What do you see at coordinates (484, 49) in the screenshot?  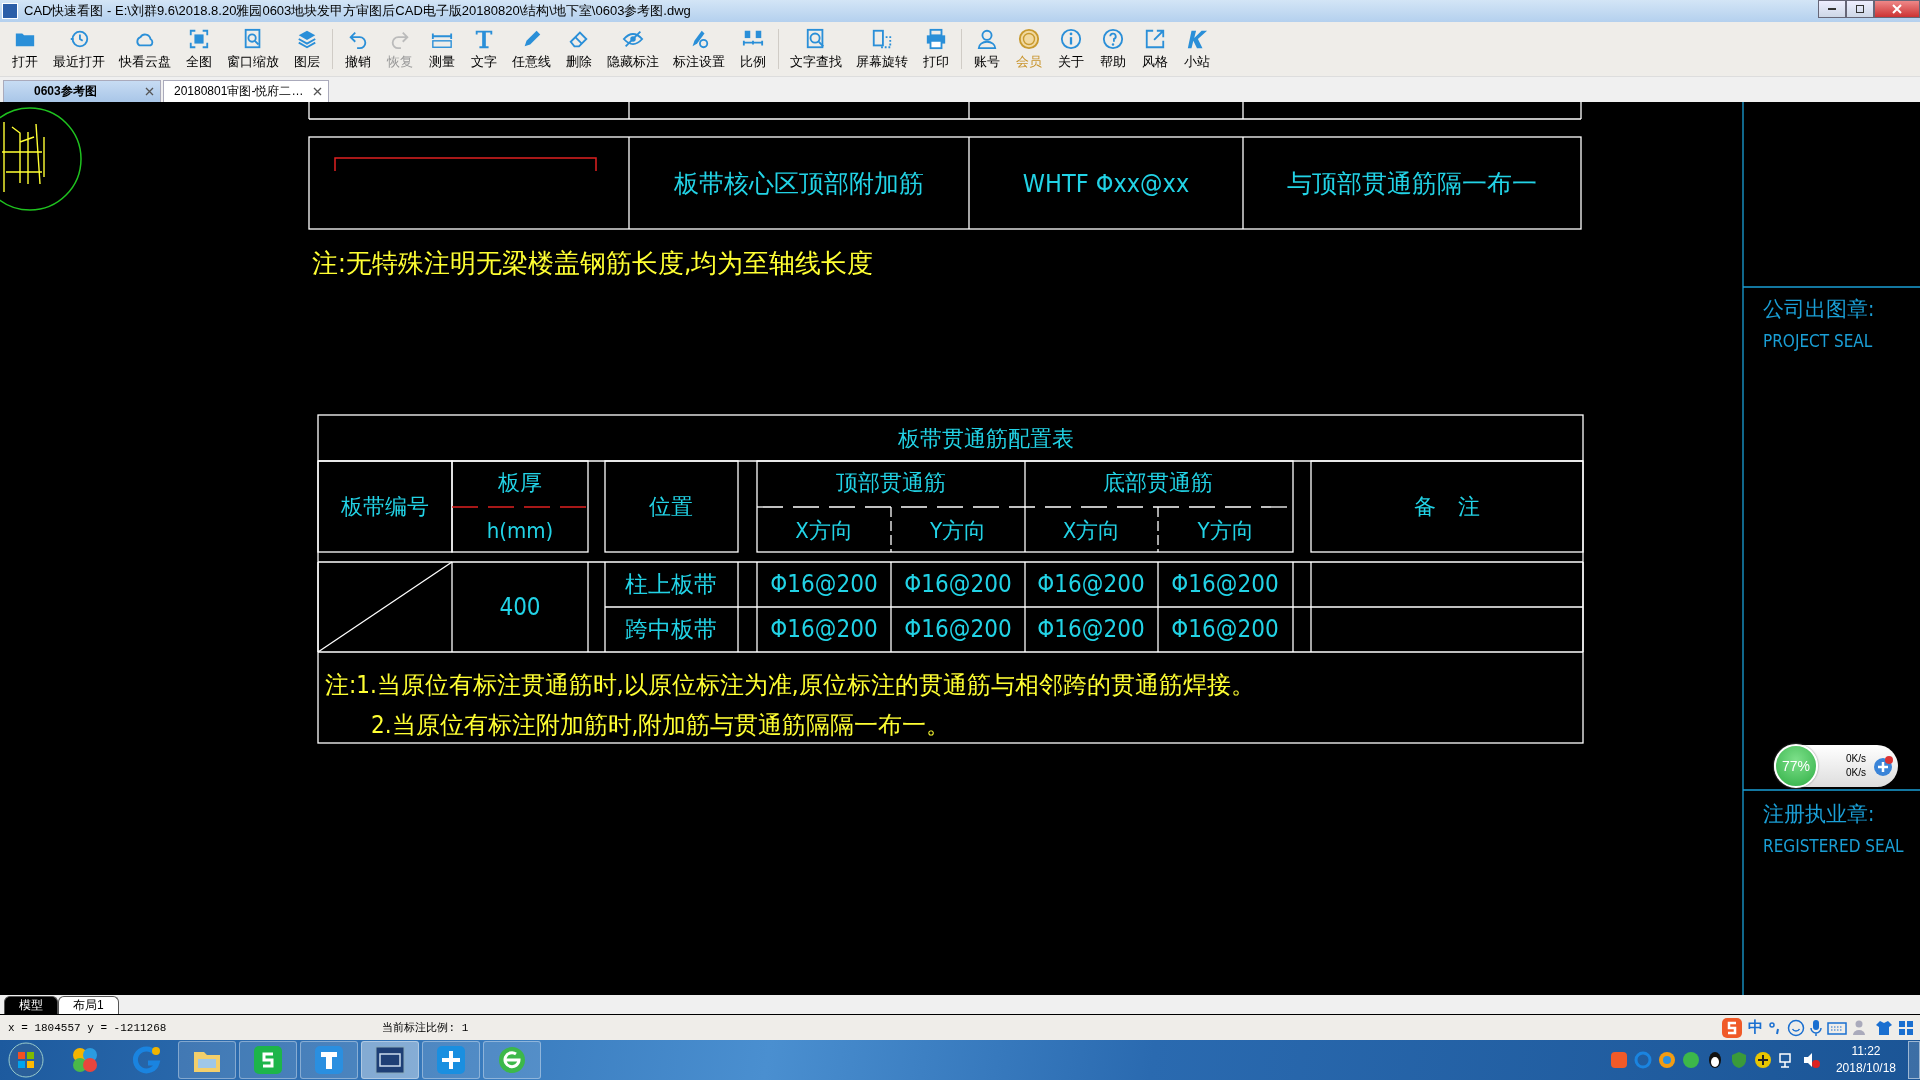 I see `toolbar-button: 文字` at bounding box center [484, 49].